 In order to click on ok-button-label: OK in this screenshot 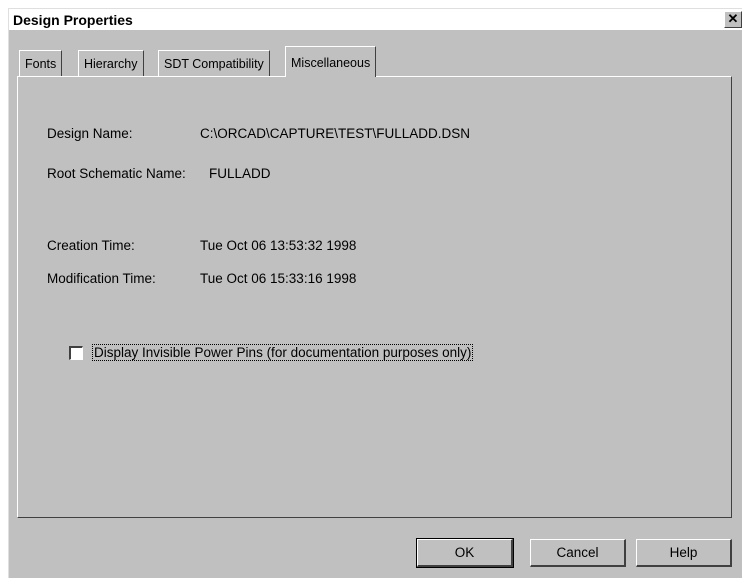, I will do `click(464, 552)`.